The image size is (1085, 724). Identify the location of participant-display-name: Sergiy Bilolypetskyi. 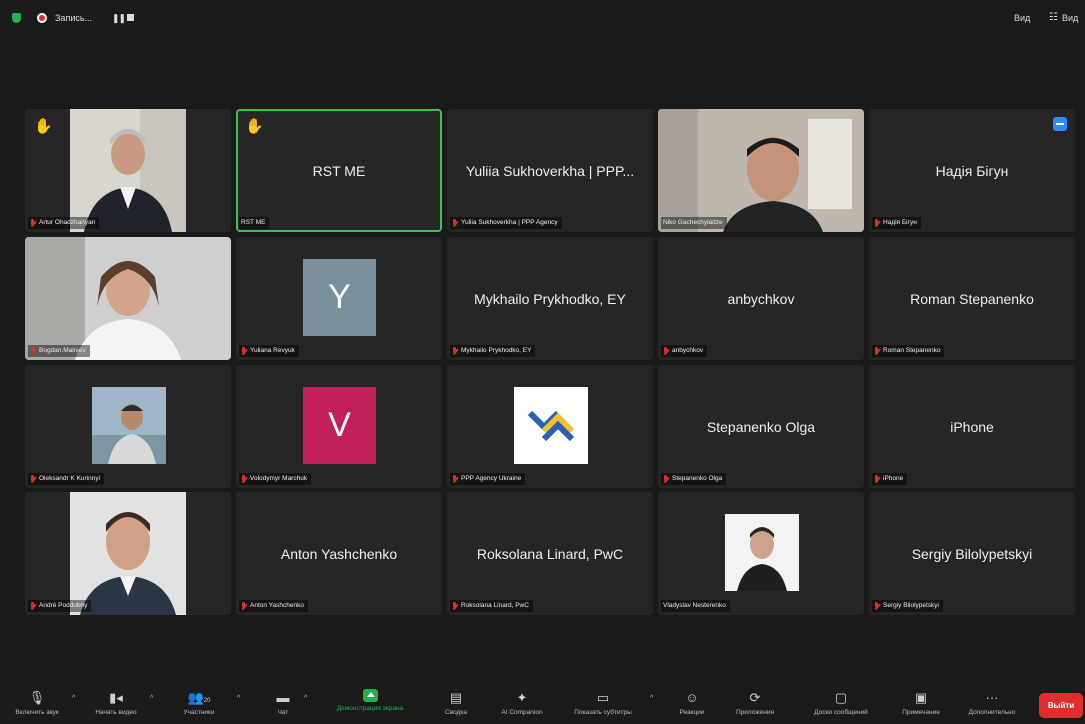
(972, 553).